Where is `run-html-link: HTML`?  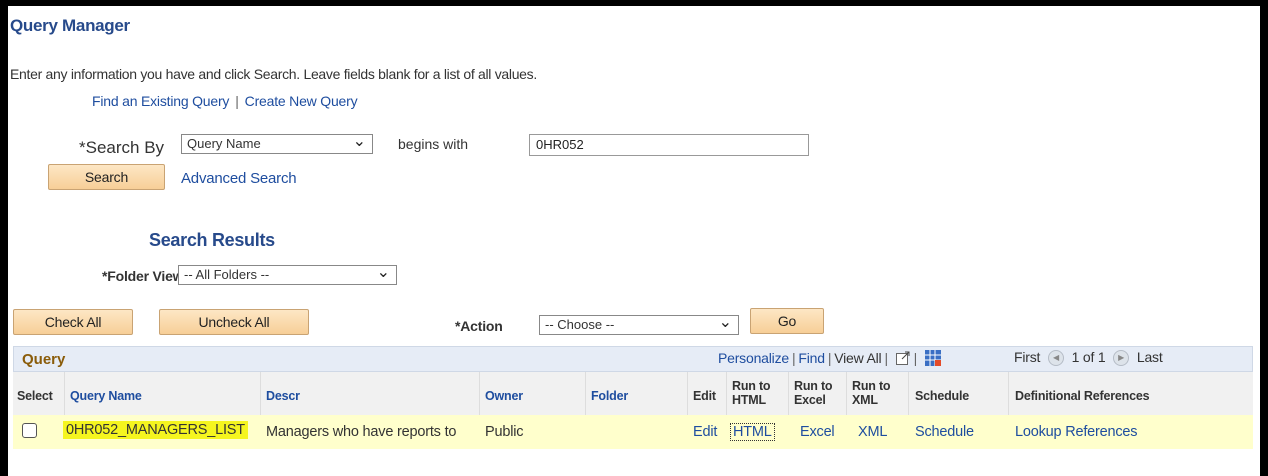
run-html-link: HTML is located at coordinates (752, 432).